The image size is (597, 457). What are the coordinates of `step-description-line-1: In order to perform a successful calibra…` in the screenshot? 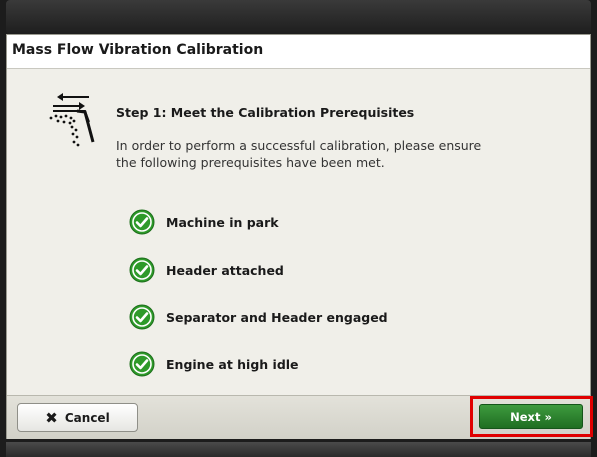 It's located at (299, 145).